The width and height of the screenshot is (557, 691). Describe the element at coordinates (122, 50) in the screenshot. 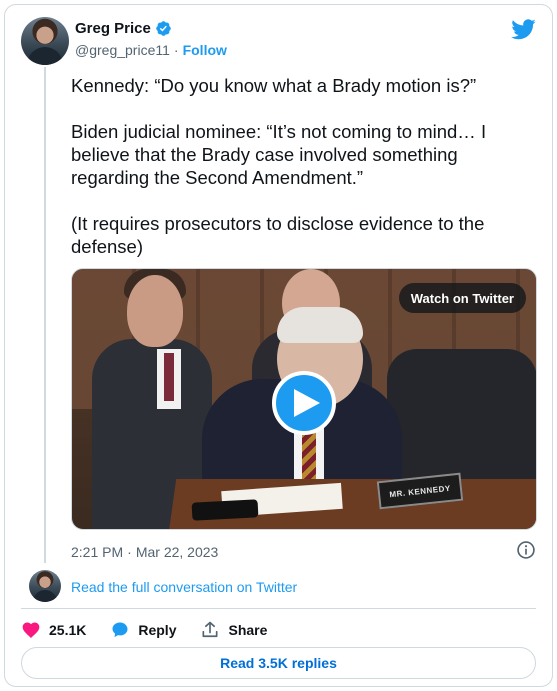

I see `author-handle: @greg_price11` at that location.